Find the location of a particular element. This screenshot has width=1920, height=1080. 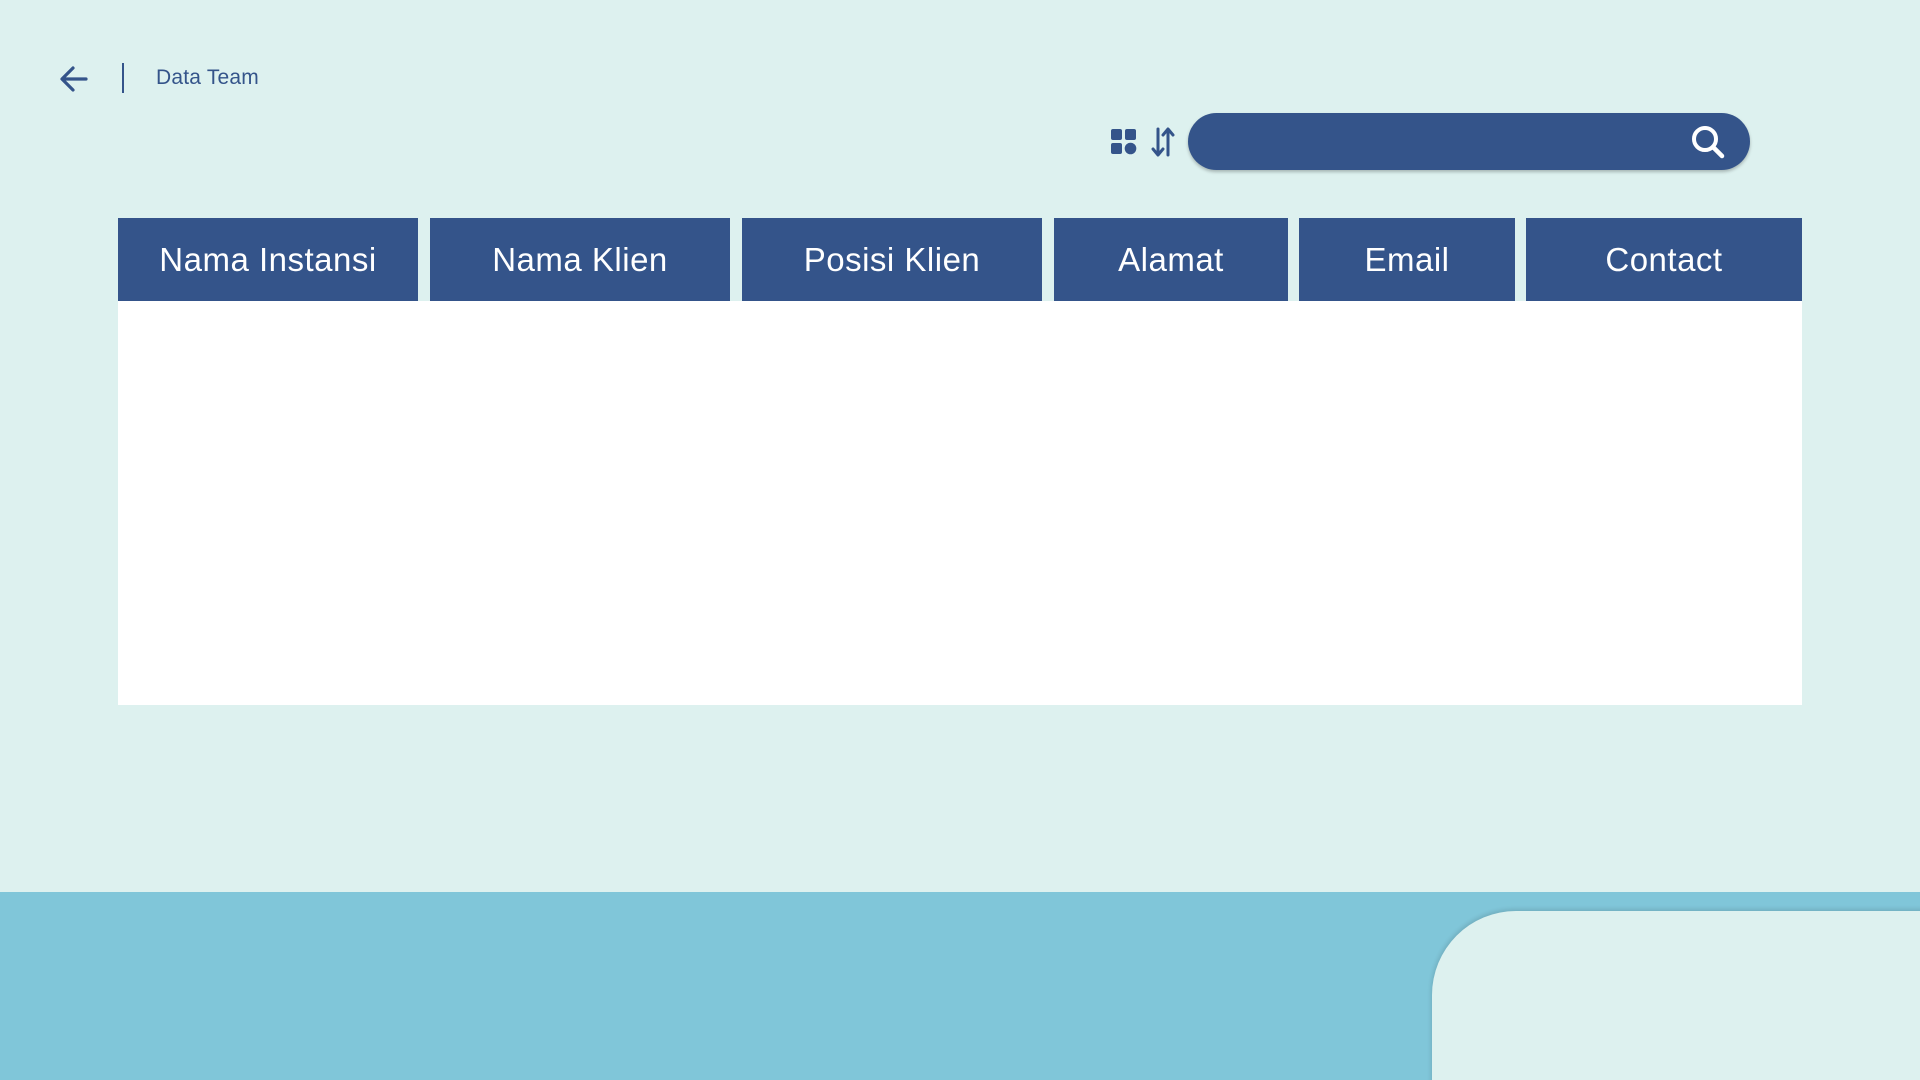

search-icon is located at coordinates (1708, 142).